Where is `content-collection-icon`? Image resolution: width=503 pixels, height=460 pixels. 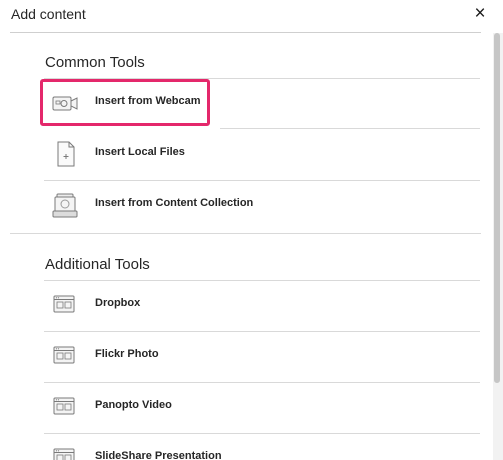
content-collection-icon is located at coordinates (65, 205).